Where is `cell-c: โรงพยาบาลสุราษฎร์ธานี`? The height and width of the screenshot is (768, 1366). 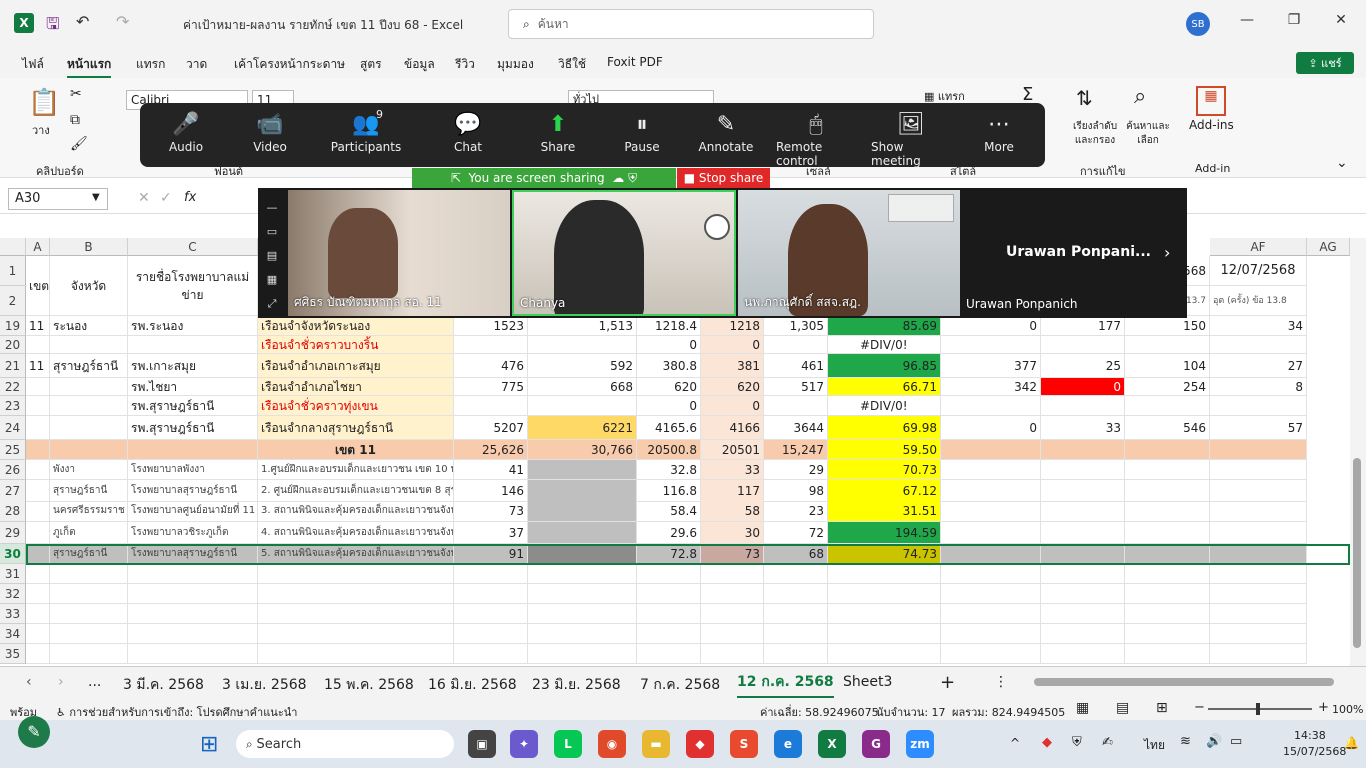 cell-c: โรงพยาบาลสุราษฎร์ธานี is located at coordinates (193, 491).